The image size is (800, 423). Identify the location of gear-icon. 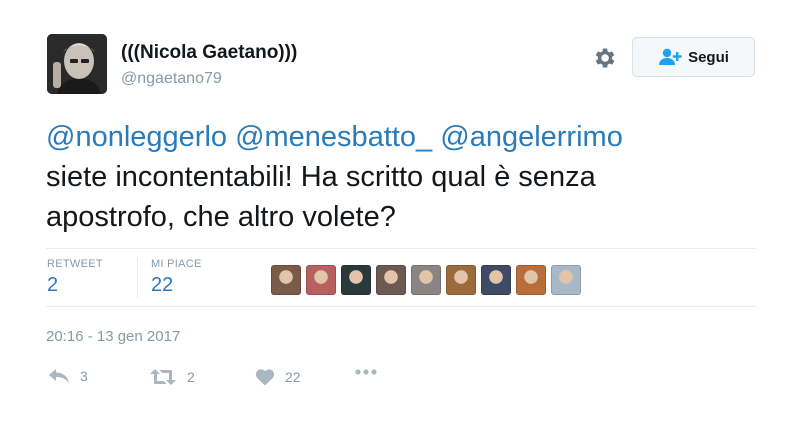
(604, 58).